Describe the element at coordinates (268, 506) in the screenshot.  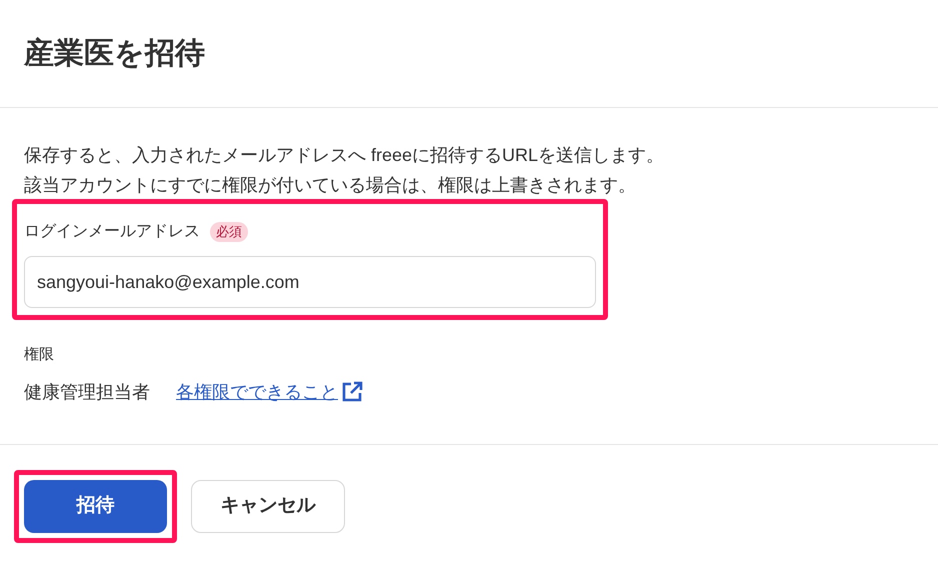
I see `cancel-button: キャンセル` at that location.